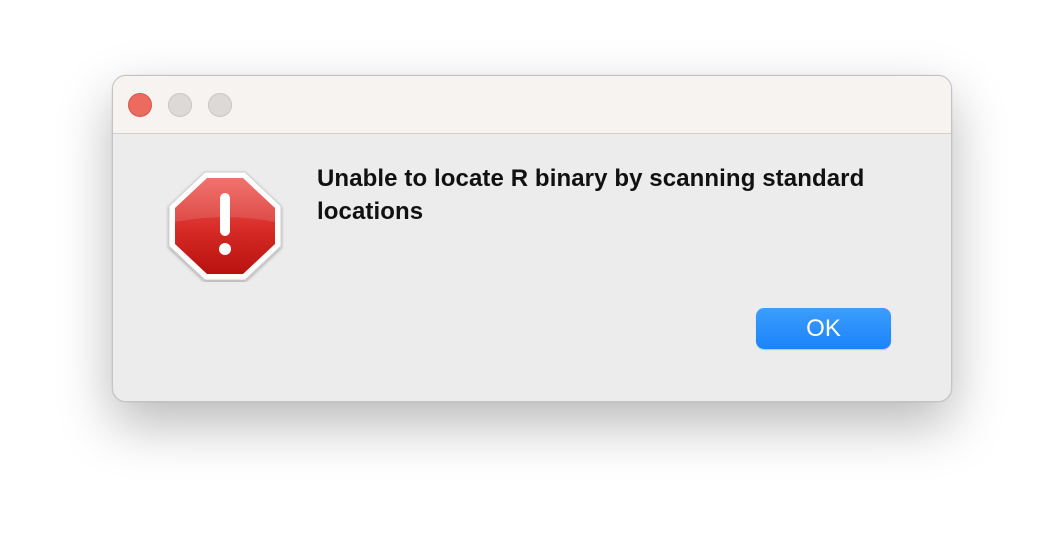 The width and height of the screenshot is (1064, 550). Describe the element at coordinates (823, 328) in the screenshot. I see `ok-button: OK` at that location.